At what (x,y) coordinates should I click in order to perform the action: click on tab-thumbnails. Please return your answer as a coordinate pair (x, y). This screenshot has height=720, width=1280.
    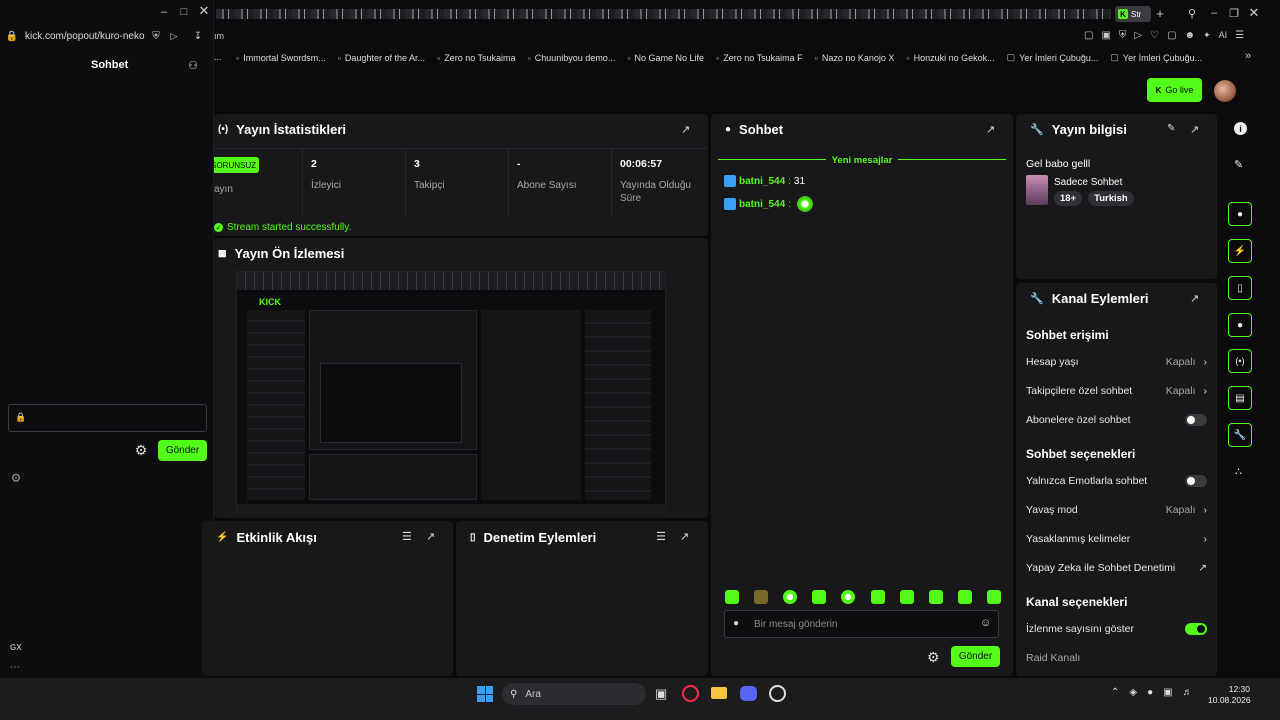
    Looking at the image, I should click on (663, 14).